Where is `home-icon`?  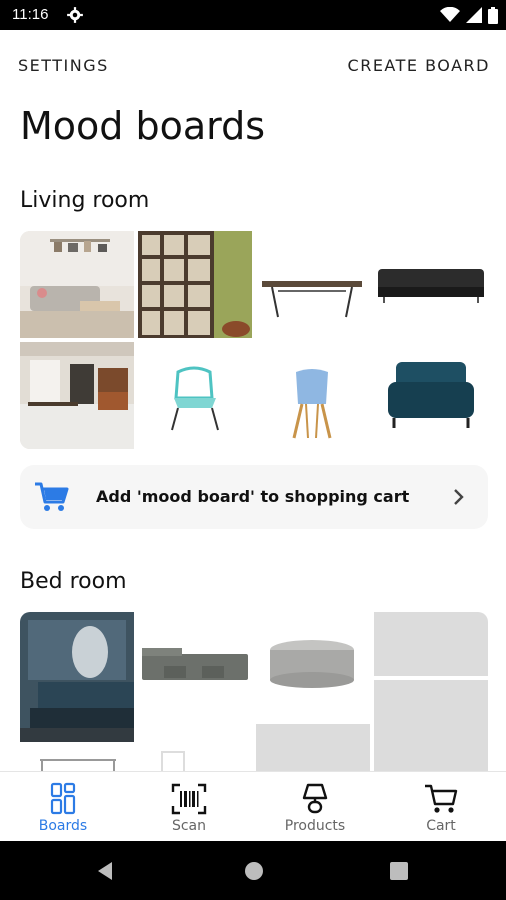
home-icon is located at coordinates (254, 871).